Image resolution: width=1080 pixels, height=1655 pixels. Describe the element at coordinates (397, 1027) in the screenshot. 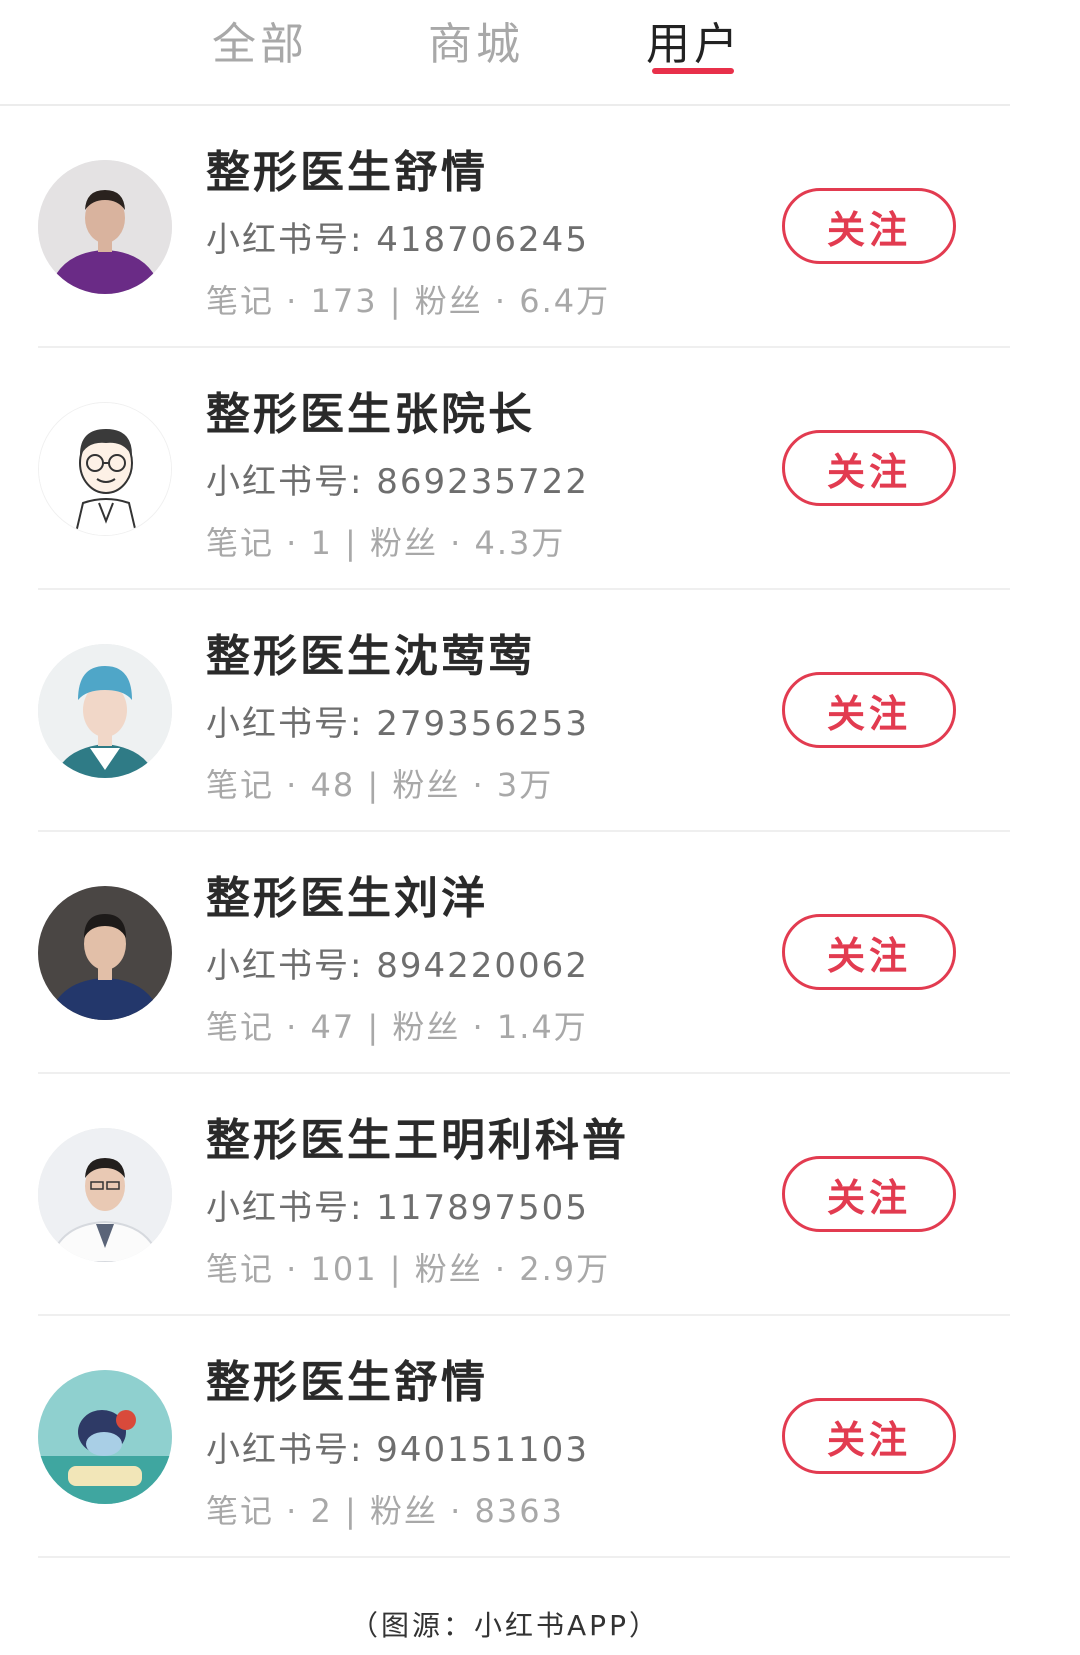

I see `user-stats: 笔记 · 47 | 粉丝 · 1.4万` at that location.